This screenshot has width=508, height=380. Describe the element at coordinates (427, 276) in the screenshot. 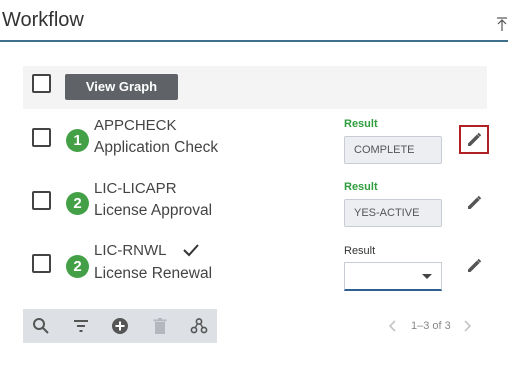

I see `chevron-down-icon` at that location.